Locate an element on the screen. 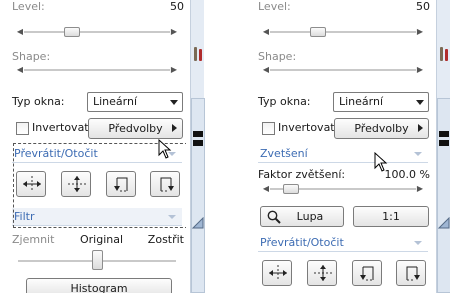  flip-horizontal-button is located at coordinates (277, 273).